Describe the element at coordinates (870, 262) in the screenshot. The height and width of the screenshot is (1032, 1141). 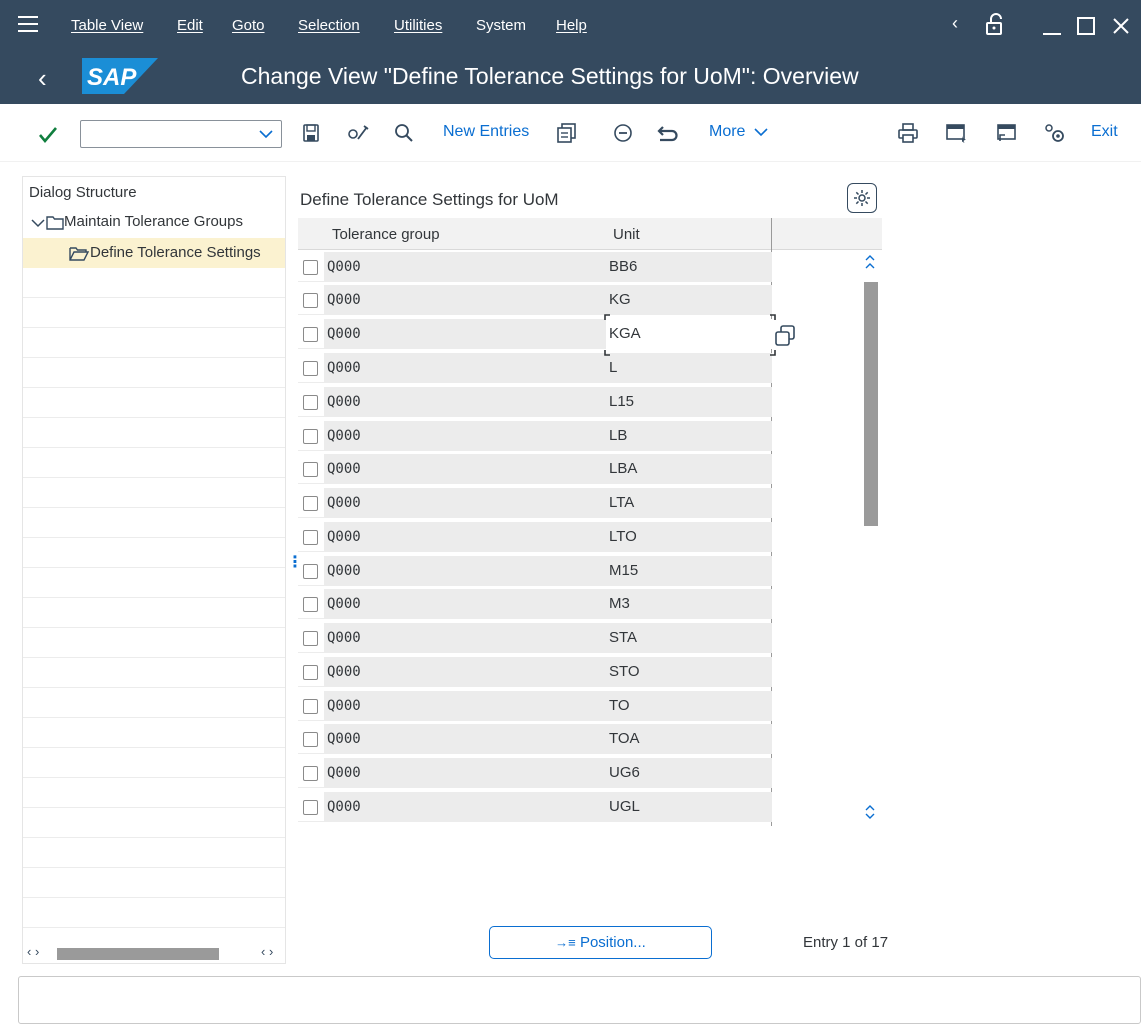
I see `scroll-up-icon` at that location.